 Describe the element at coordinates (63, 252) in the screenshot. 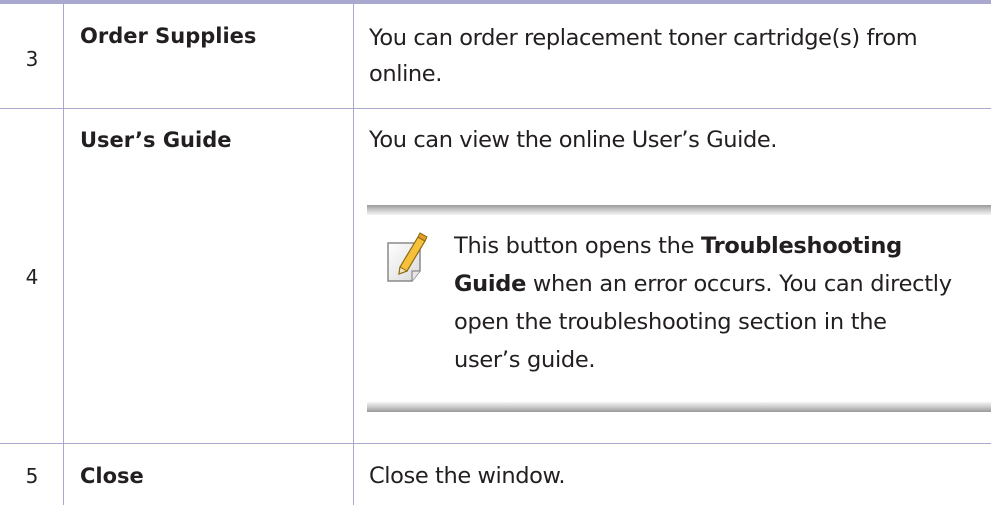

I see `column-divider-left` at that location.